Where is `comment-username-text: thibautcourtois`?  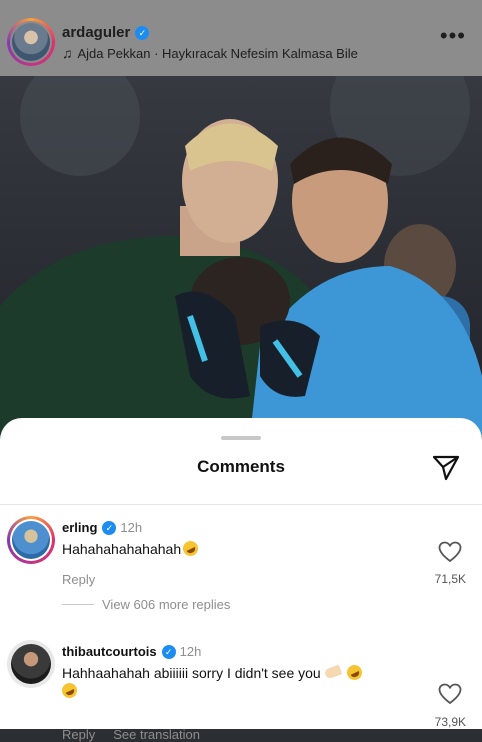
comment-username-text: thibautcourtois is located at coordinates (109, 651).